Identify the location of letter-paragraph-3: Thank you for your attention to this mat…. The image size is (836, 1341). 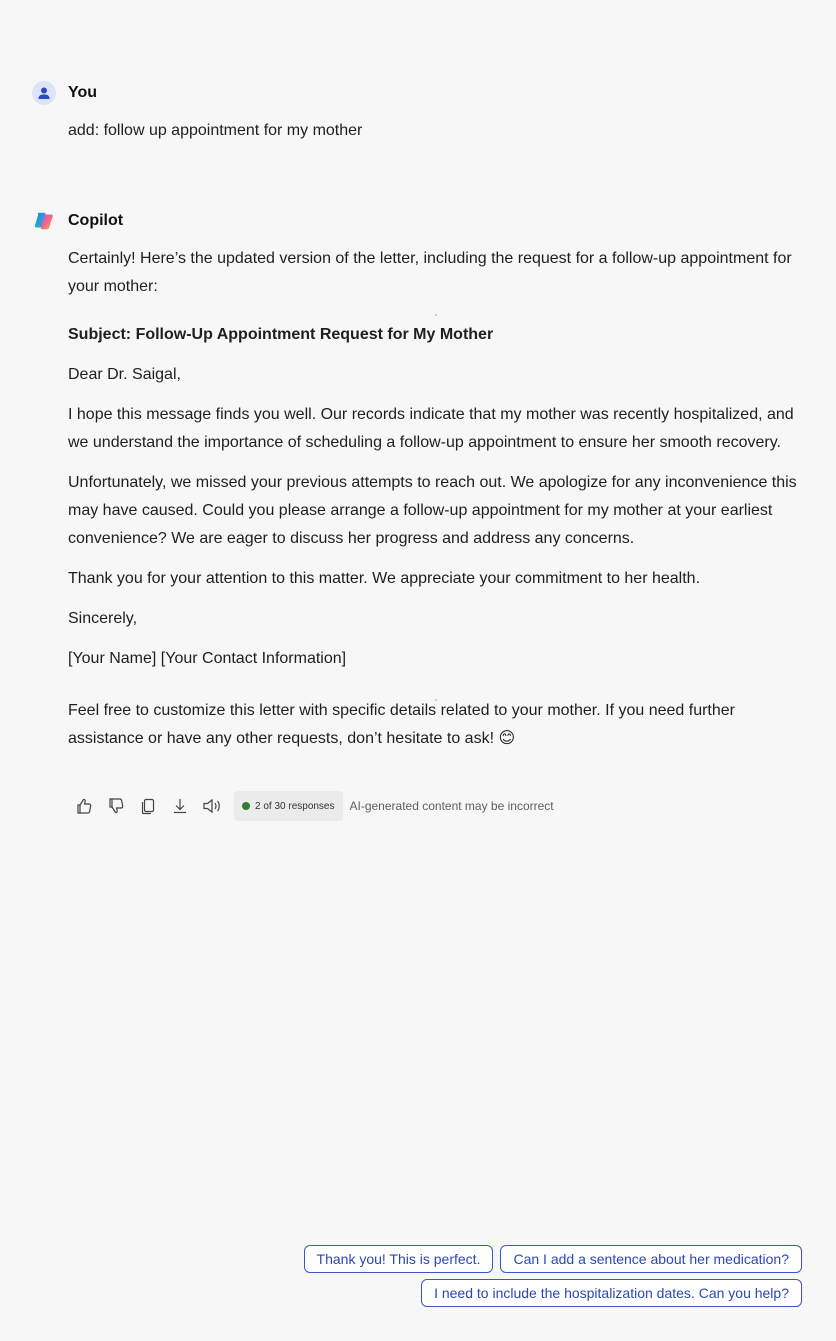
(384, 578).